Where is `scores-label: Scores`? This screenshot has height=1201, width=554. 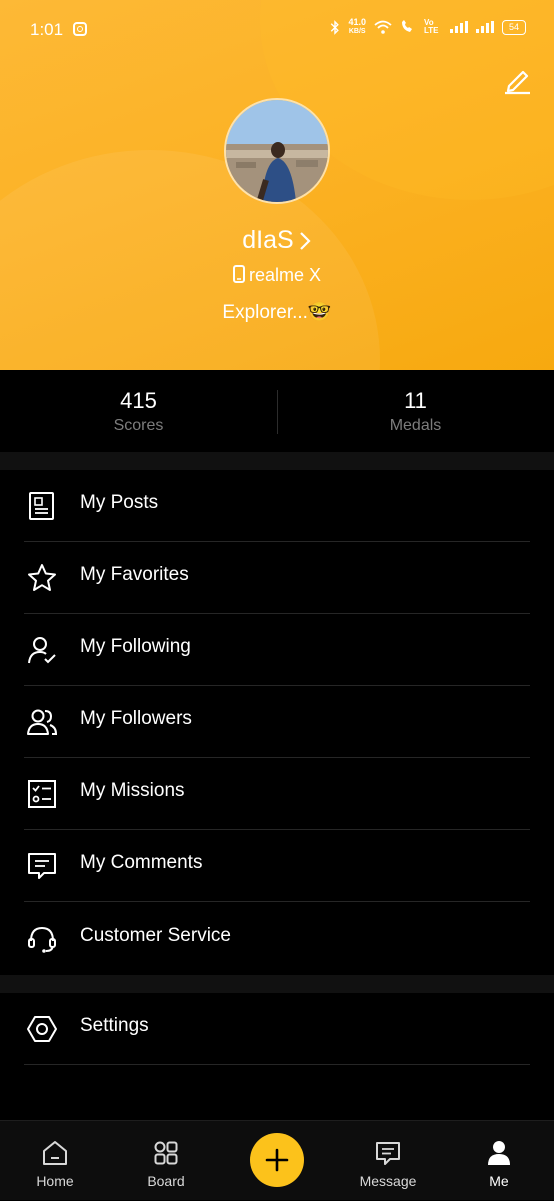
scores-label: Scores is located at coordinates (138, 425).